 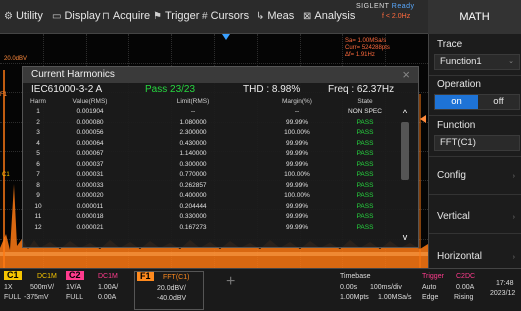 I want to click on table-row: 7 0.000031 0.770000 100.00% PASS, so click(x=208, y=176).